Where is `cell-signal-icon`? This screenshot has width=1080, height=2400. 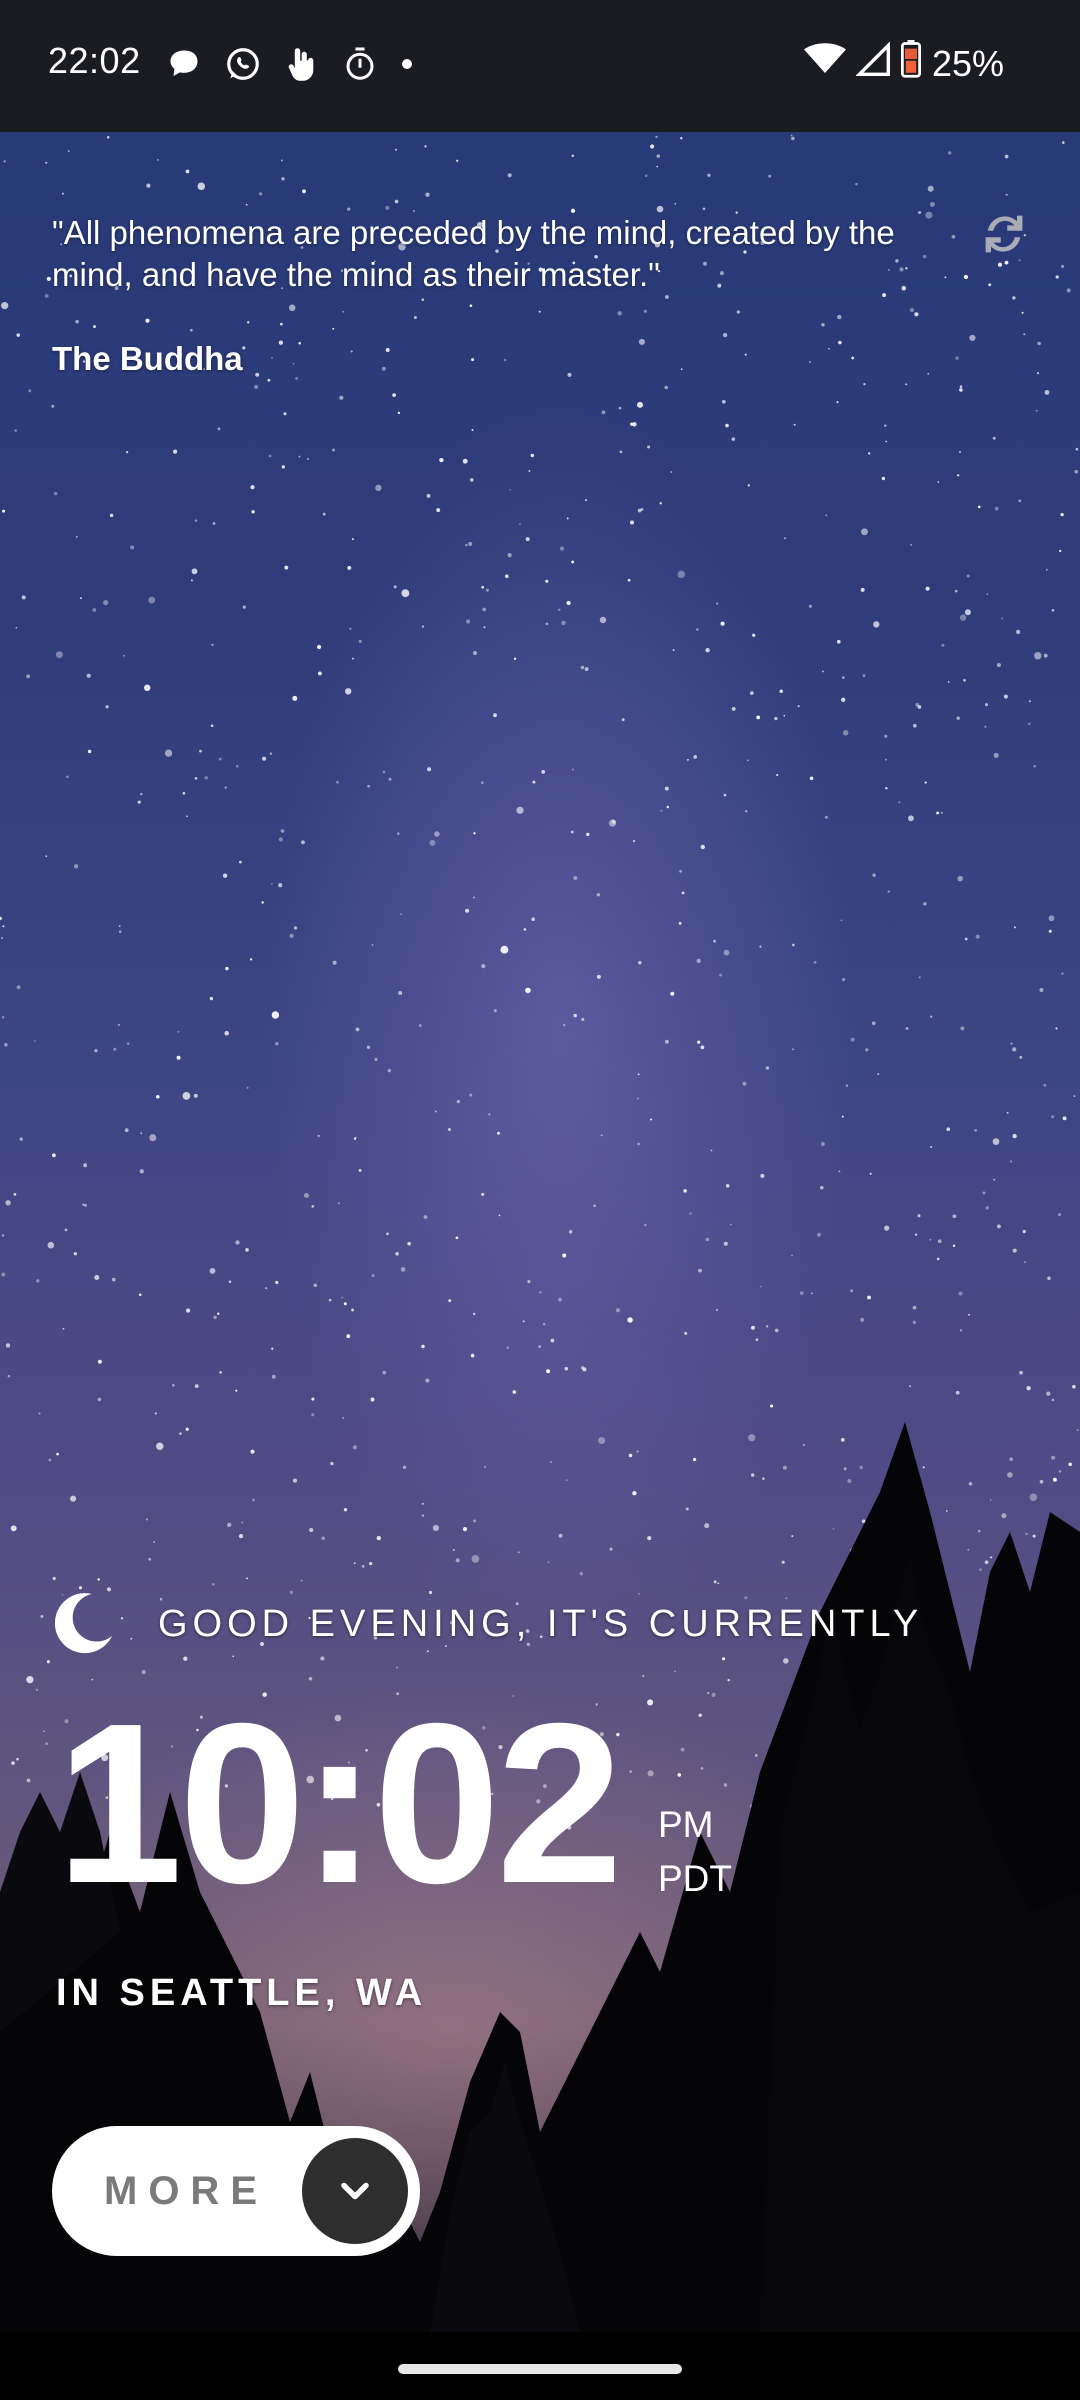
cell-signal-icon is located at coordinates (872, 63).